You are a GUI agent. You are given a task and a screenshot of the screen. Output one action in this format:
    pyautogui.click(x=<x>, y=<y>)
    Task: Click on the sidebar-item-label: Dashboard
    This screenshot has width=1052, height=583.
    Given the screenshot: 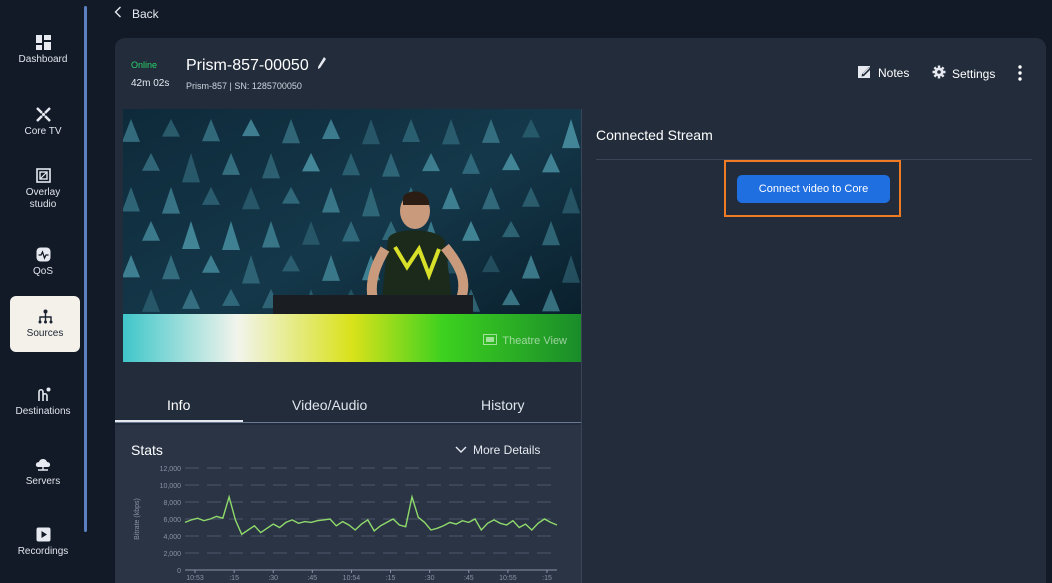 What is the action you would take?
    pyautogui.click(x=43, y=59)
    